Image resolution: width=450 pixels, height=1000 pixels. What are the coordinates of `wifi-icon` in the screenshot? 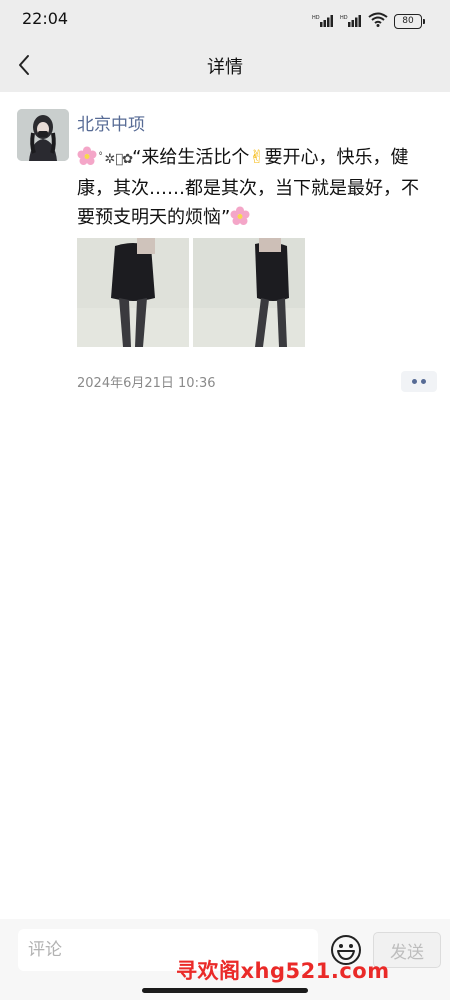 It's located at (378, 21).